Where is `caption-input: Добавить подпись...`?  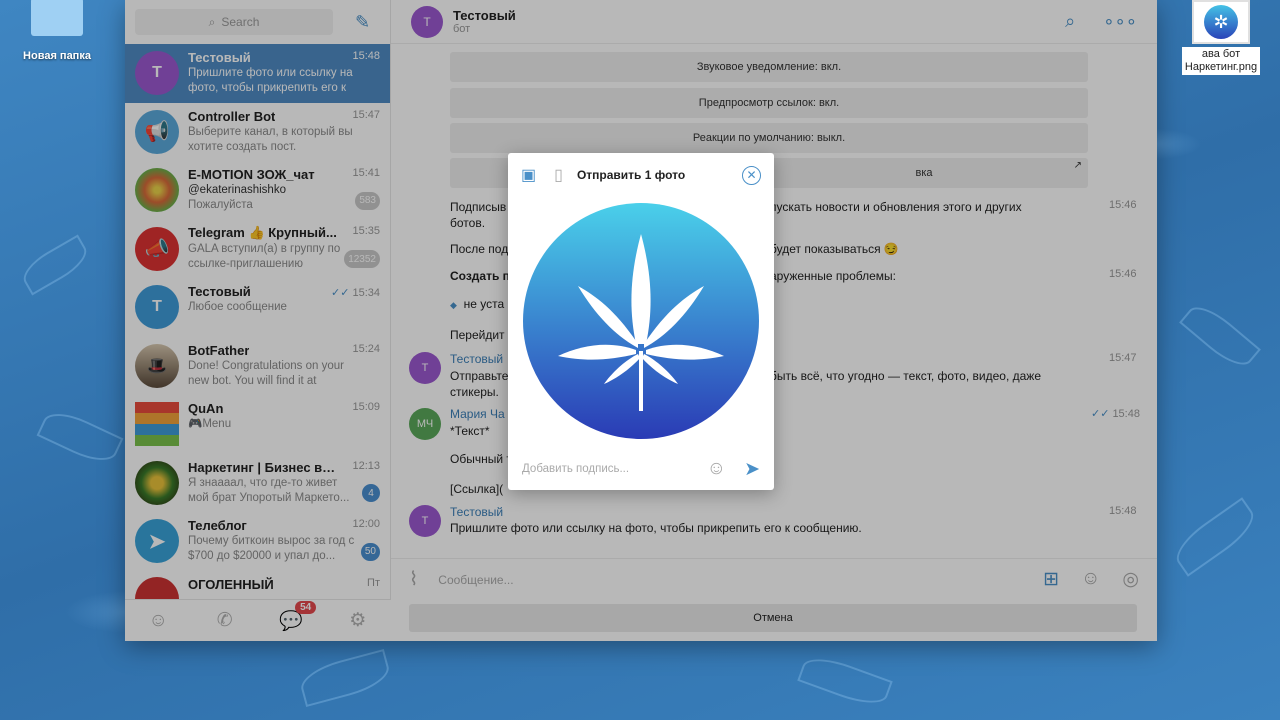
caption-input: Добавить подпись... is located at coordinates (614, 469).